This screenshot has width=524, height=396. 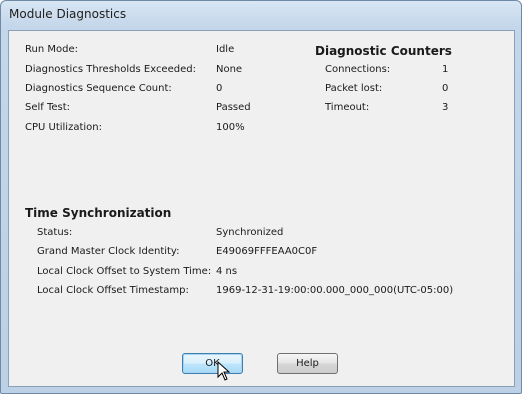 What do you see at coordinates (98, 213) in the screenshot?
I see `time-synchronization-heading: Time Synchronization` at bounding box center [98, 213].